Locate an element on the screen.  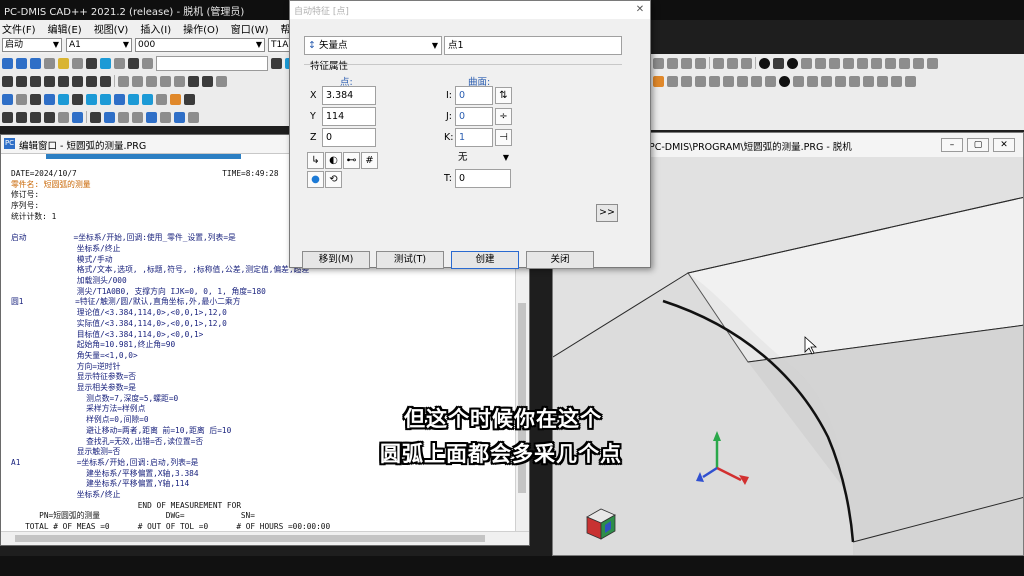
menu-file: 文件(F) is located at coordinates (19, 28).